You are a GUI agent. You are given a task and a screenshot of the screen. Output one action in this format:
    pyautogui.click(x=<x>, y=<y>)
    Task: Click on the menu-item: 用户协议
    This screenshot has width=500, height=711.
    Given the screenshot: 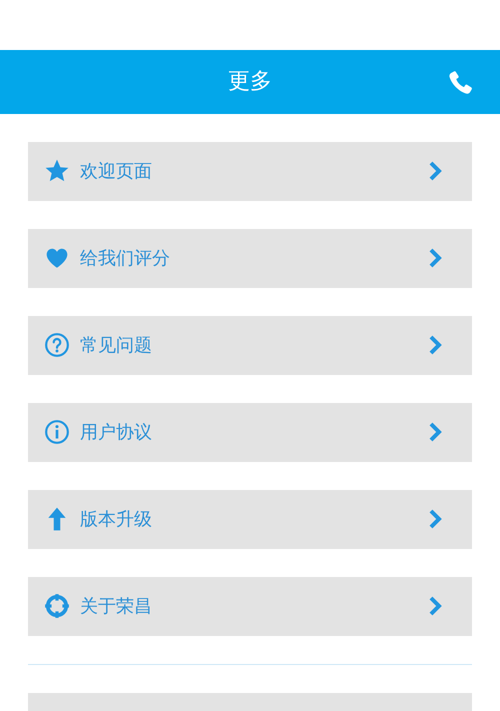 What is the action you would take?
    pyautogui.click(x=250, y=432)
    